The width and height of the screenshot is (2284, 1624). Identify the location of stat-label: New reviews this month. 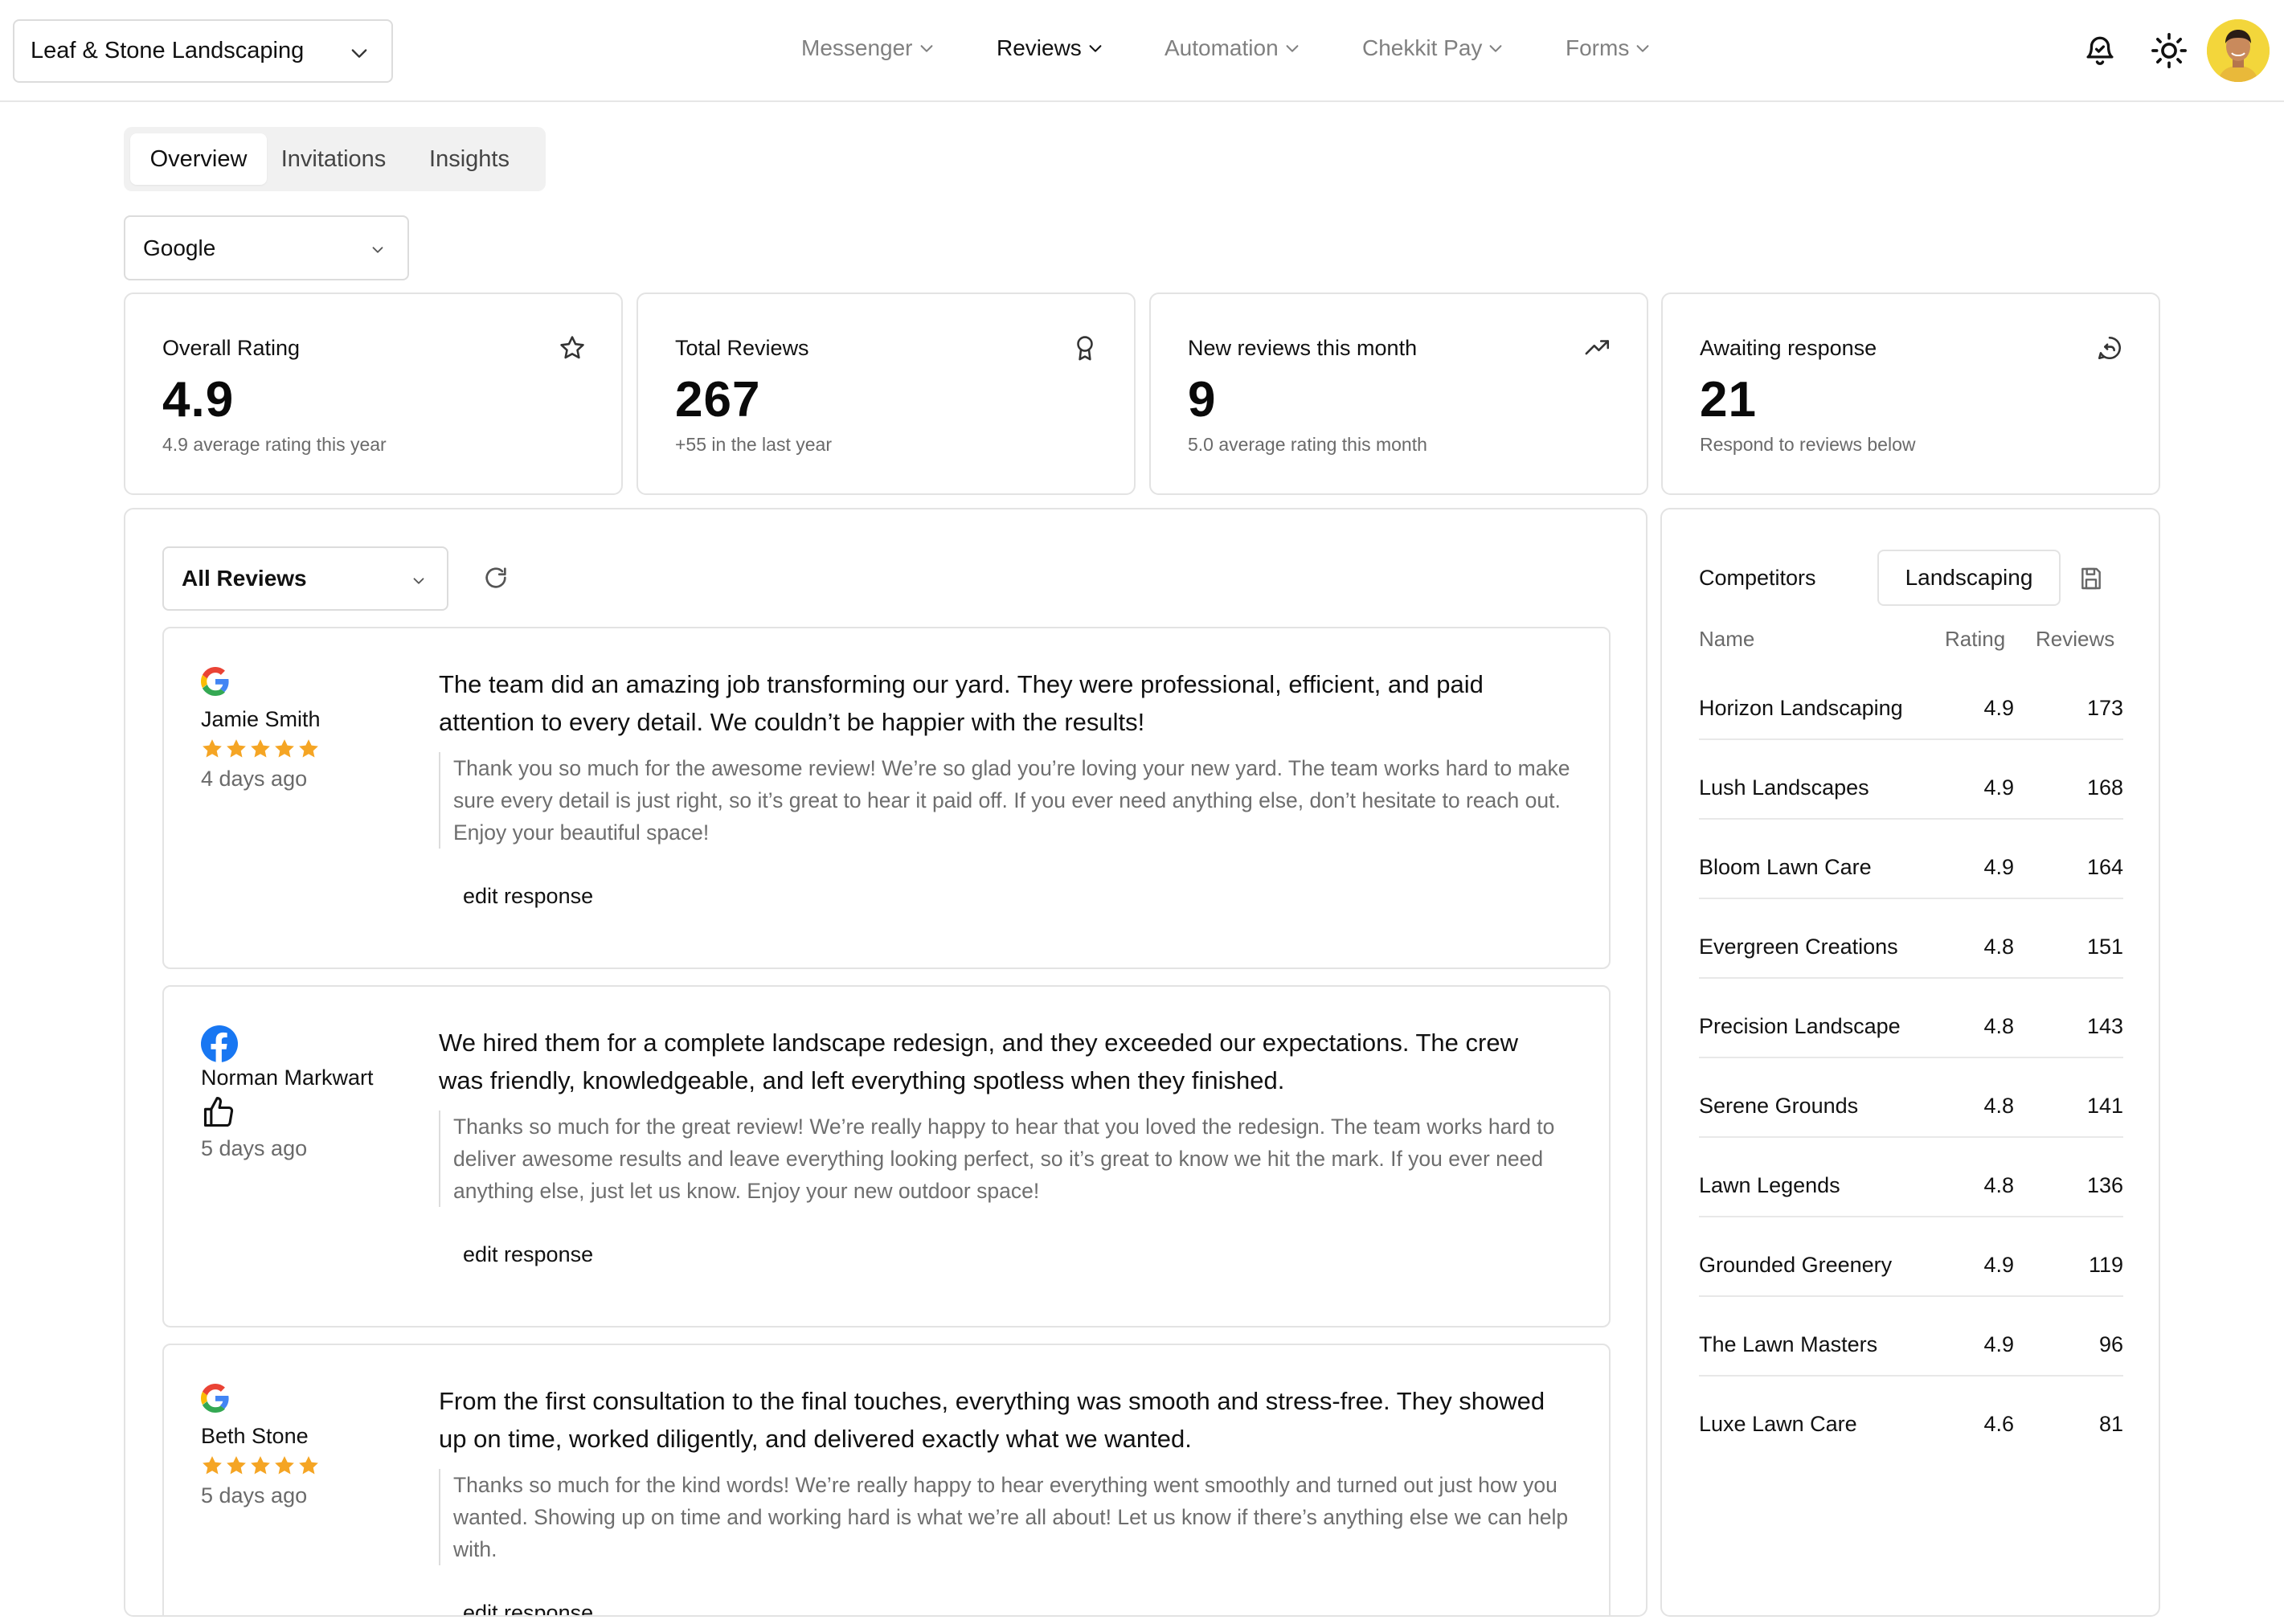
(1303, 348).